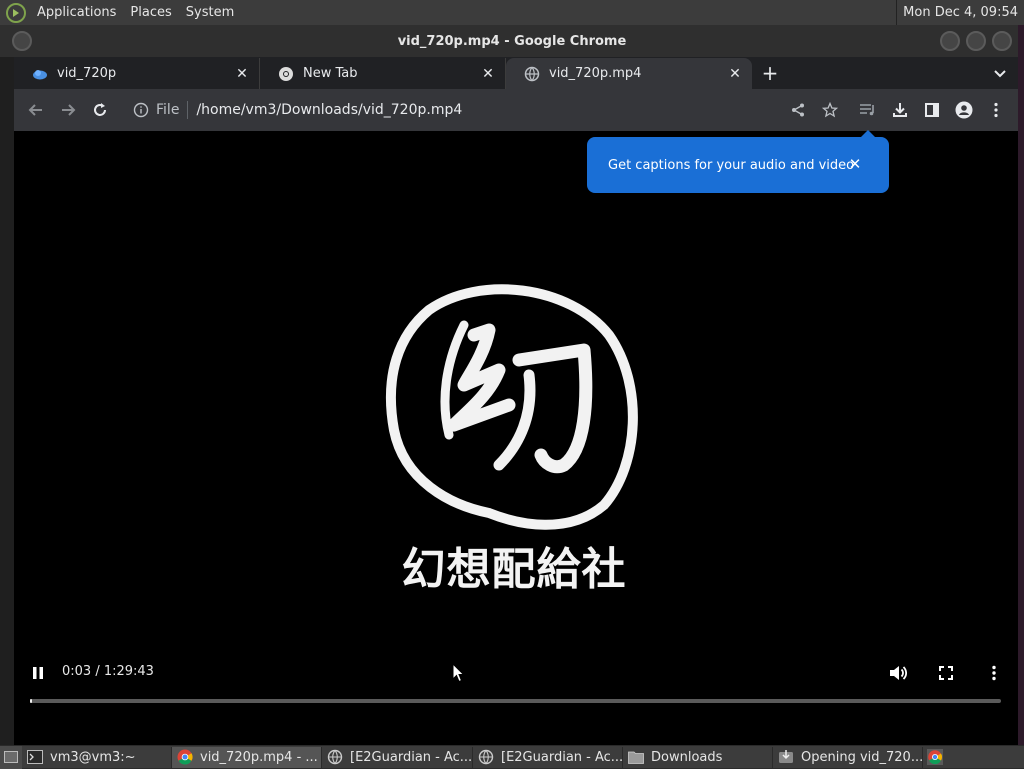  Describe the element at coordinates (855, 164) in the screenshot. I see `close-icon: ✕` at that location.